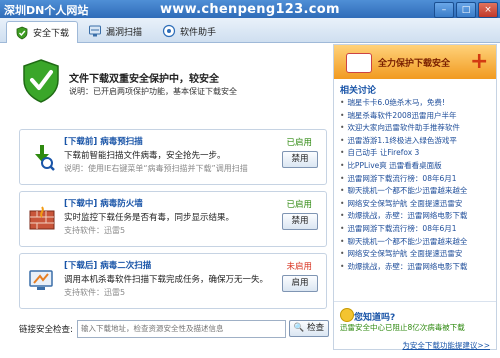 Image resolution: width=500 pixels, height=358 pixels. I want to click on status-badge: 未启用, so click(299, 267).